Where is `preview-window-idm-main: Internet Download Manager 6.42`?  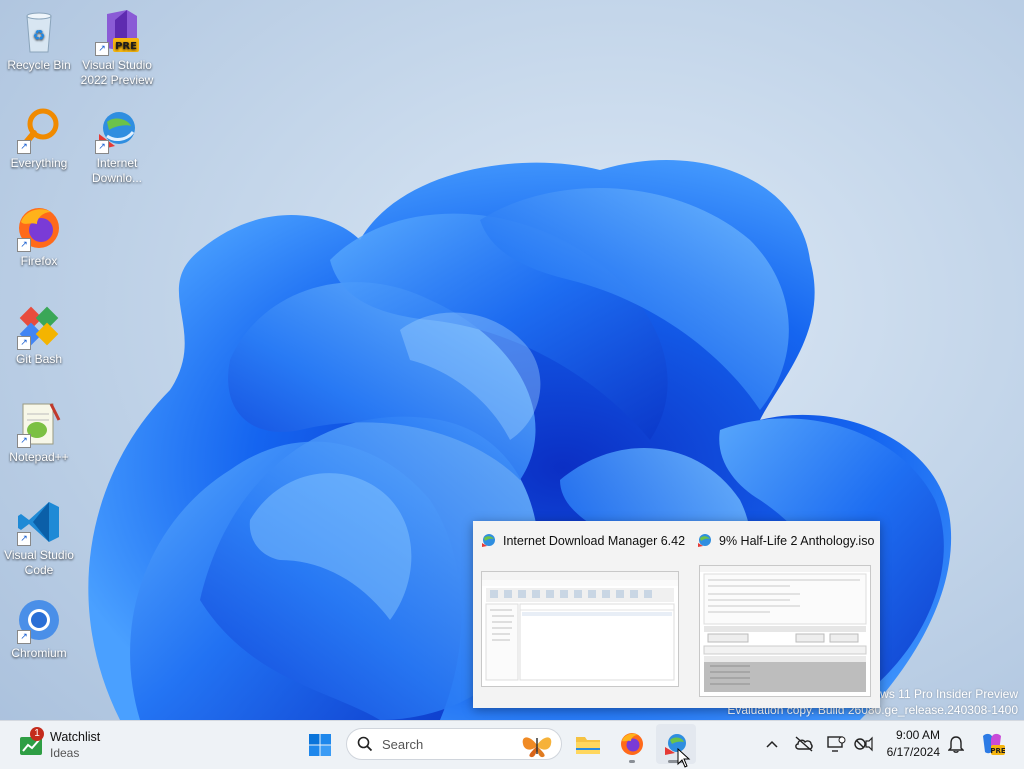
preview-window-idm-main: Internet Download Manager 6.42 is located at coordinates (579, 614).